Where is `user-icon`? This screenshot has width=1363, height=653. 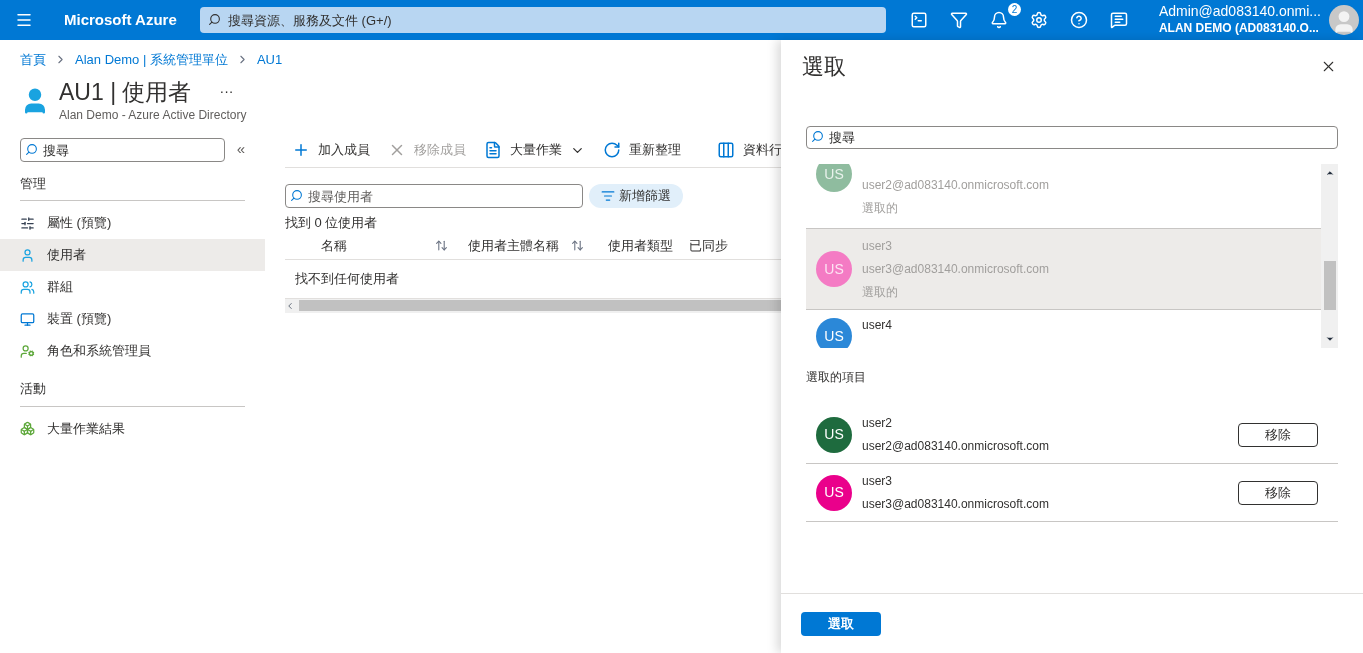 user-icon is located at coordinates (27, 255).